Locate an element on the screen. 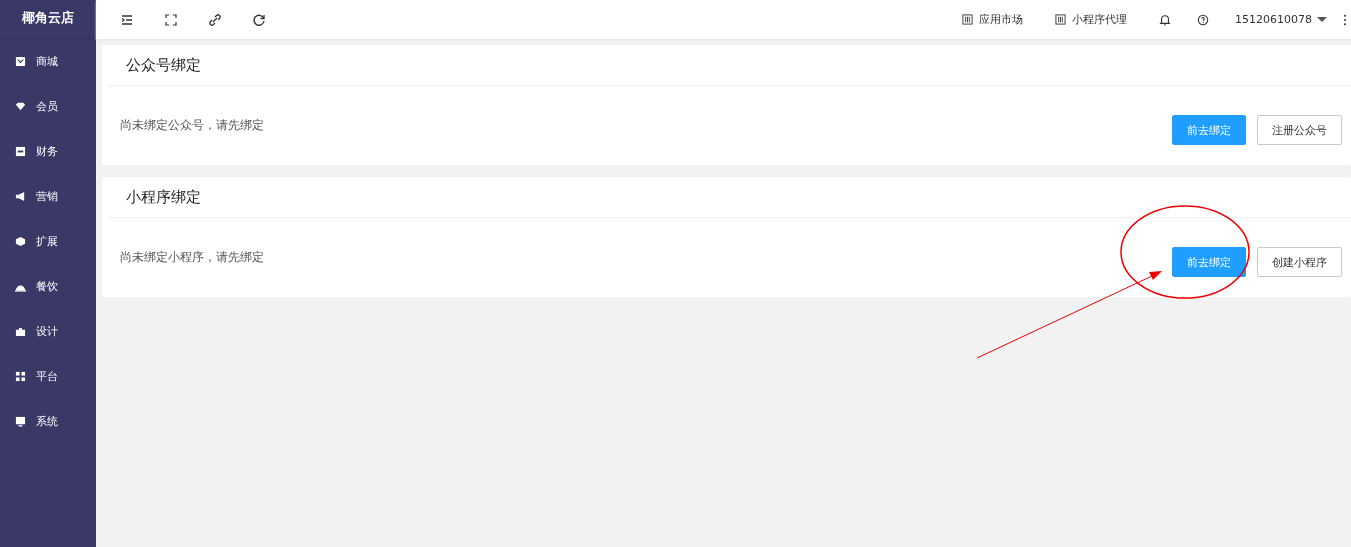 The image size is (1351, 547). box-icon is located at coordinates (20, 151).